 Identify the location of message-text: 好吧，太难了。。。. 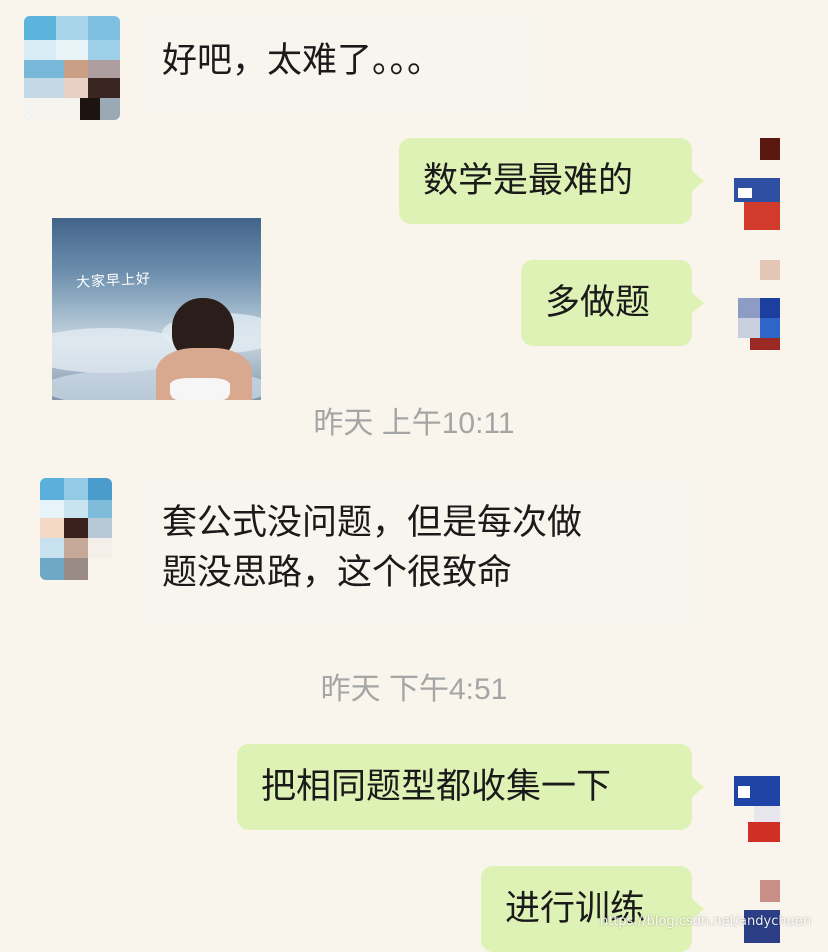
(302, 61).